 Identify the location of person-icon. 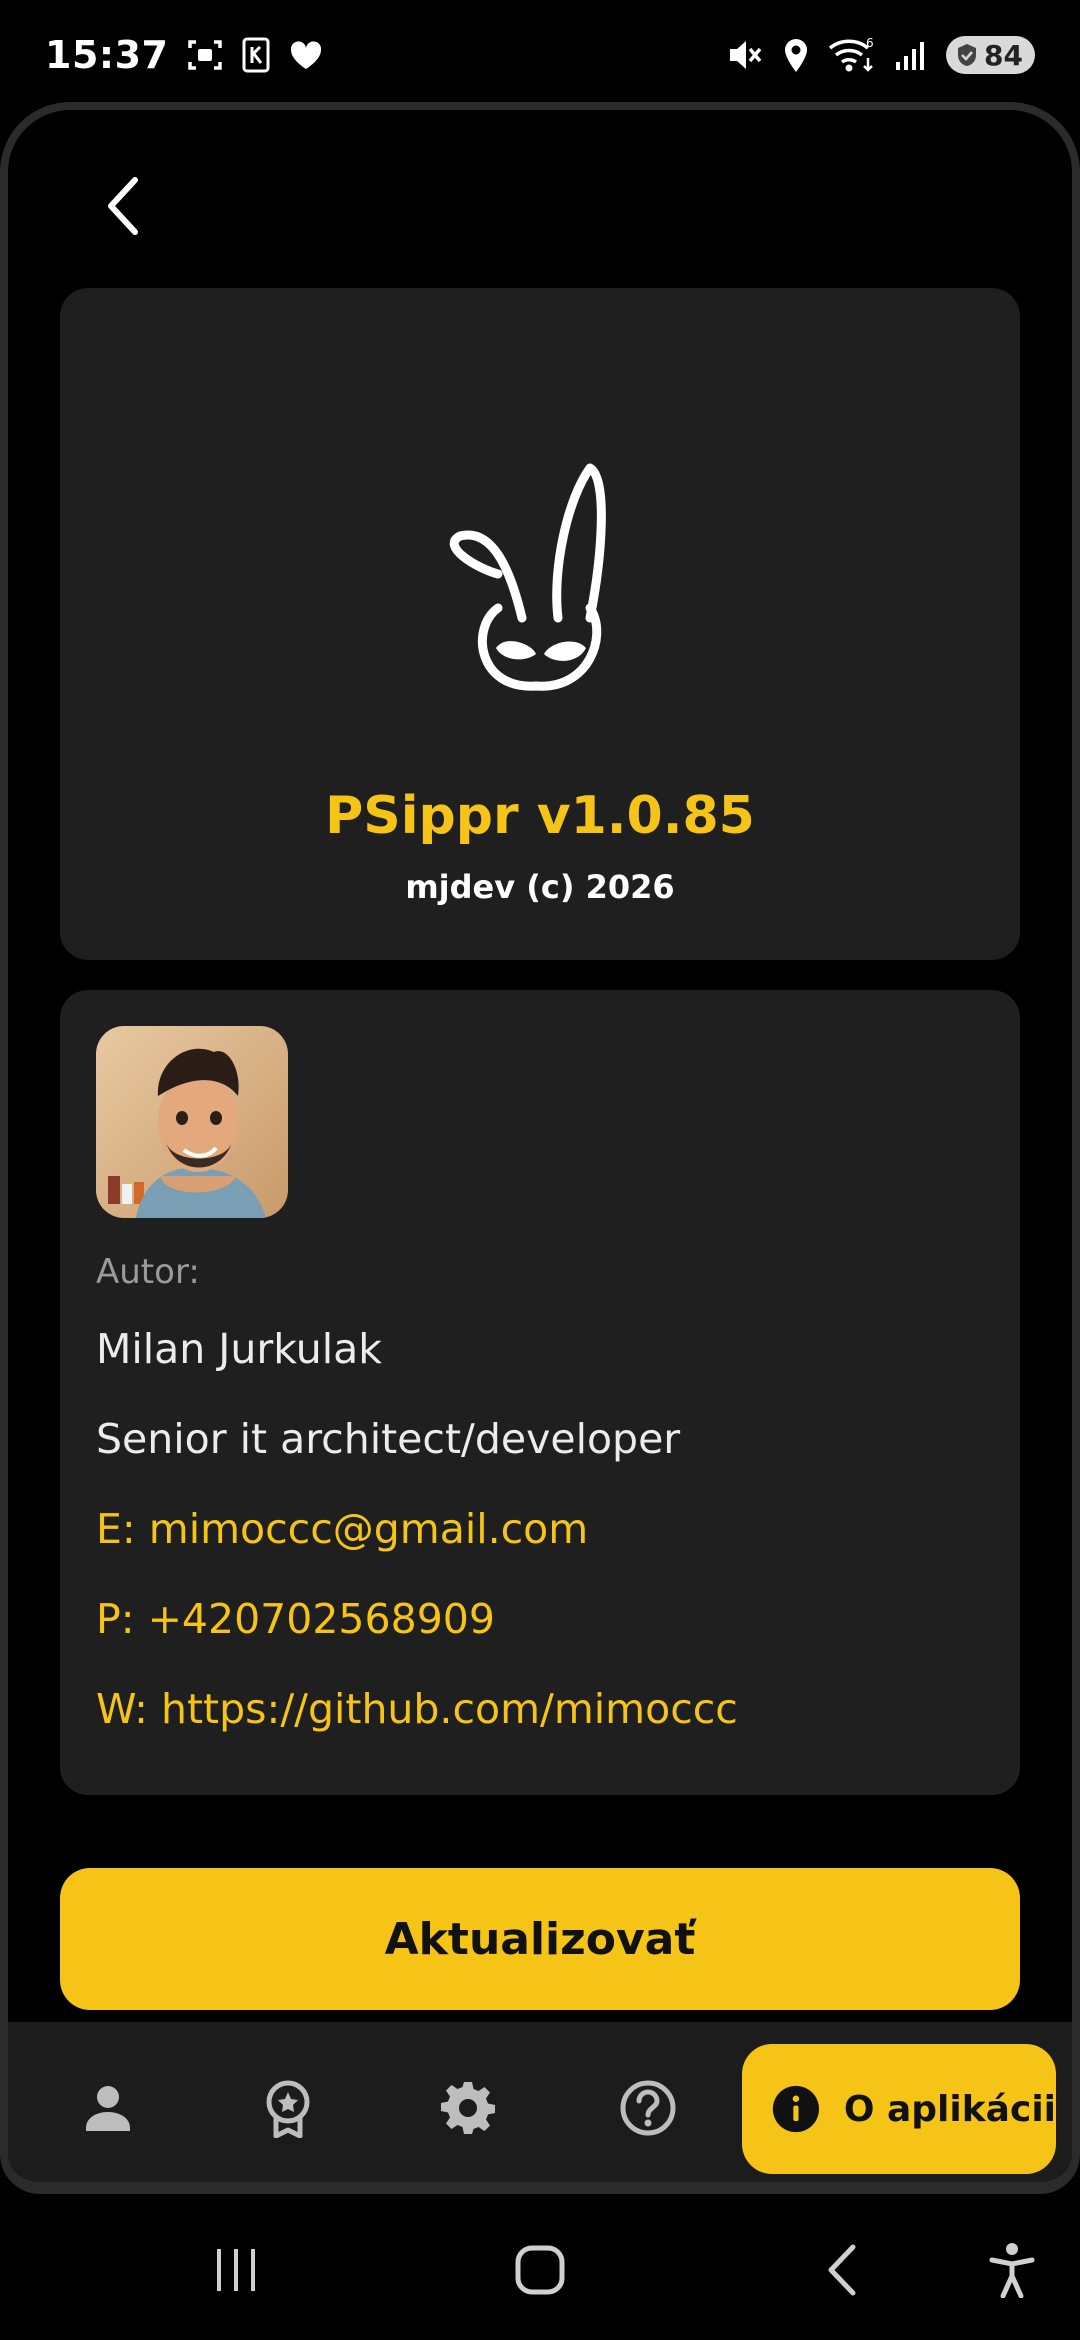
(108, 2108).